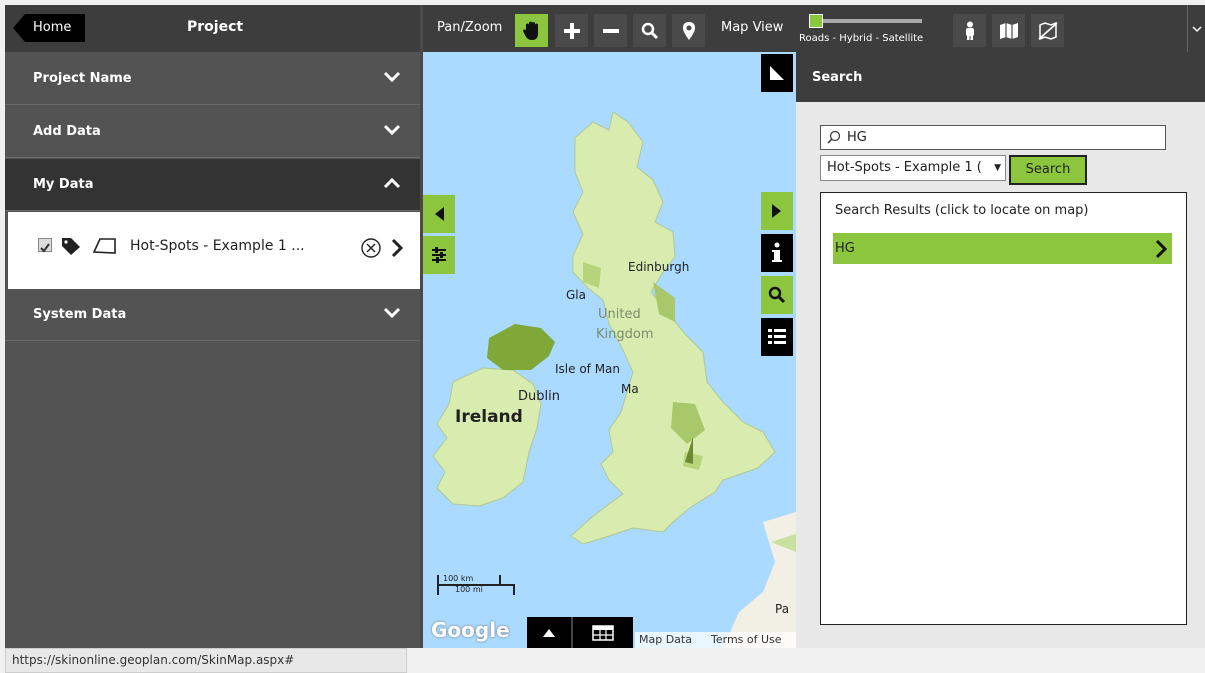  I want to click on layer-settings-button, so click(439, 255).